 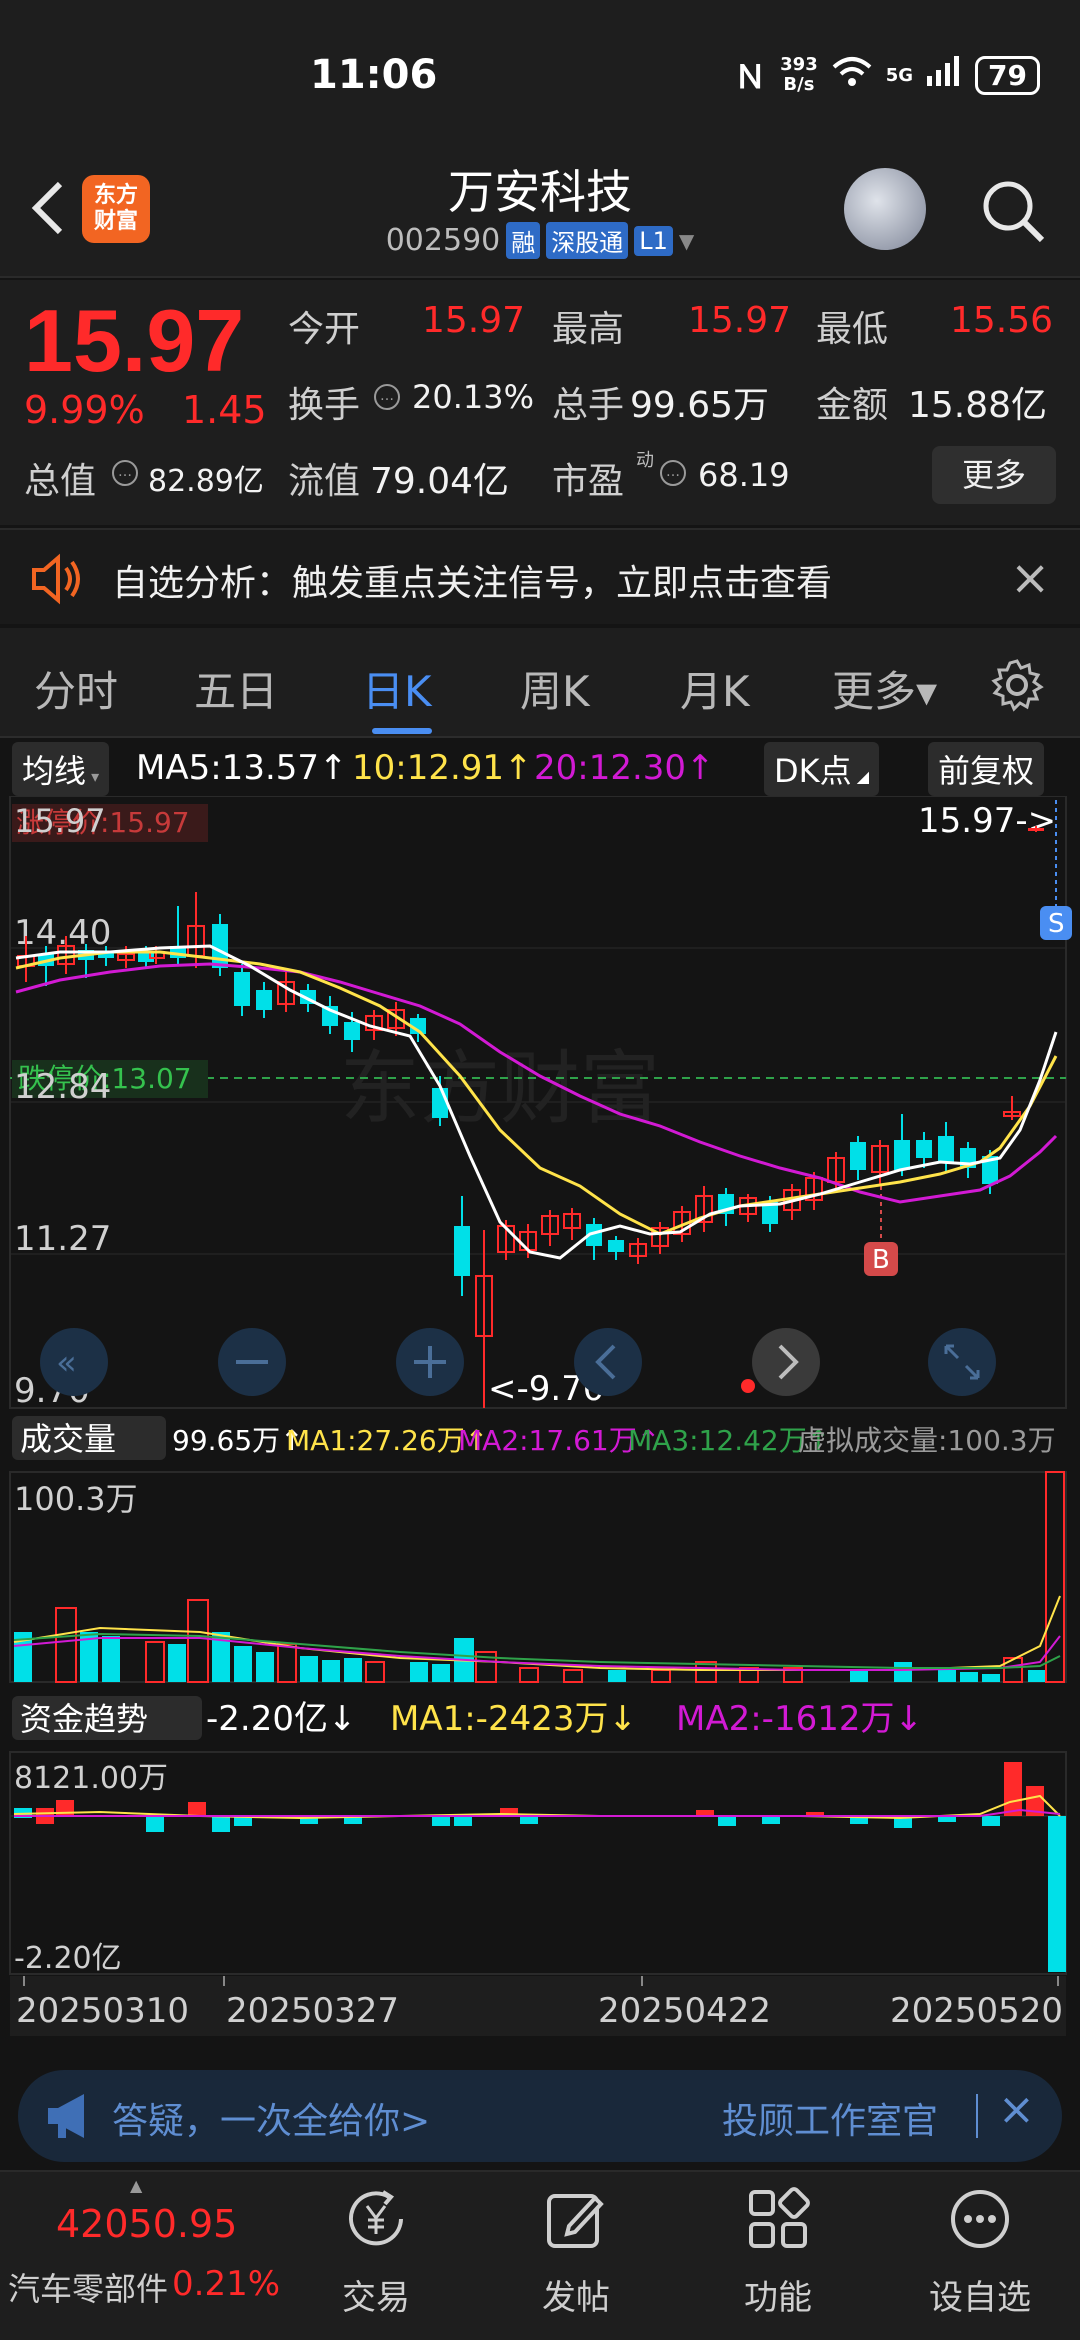 What do you see at coordinates (813, 771) in the screenshot?
I see `dk-point-label: DK点` at bounding box center [813, 771].